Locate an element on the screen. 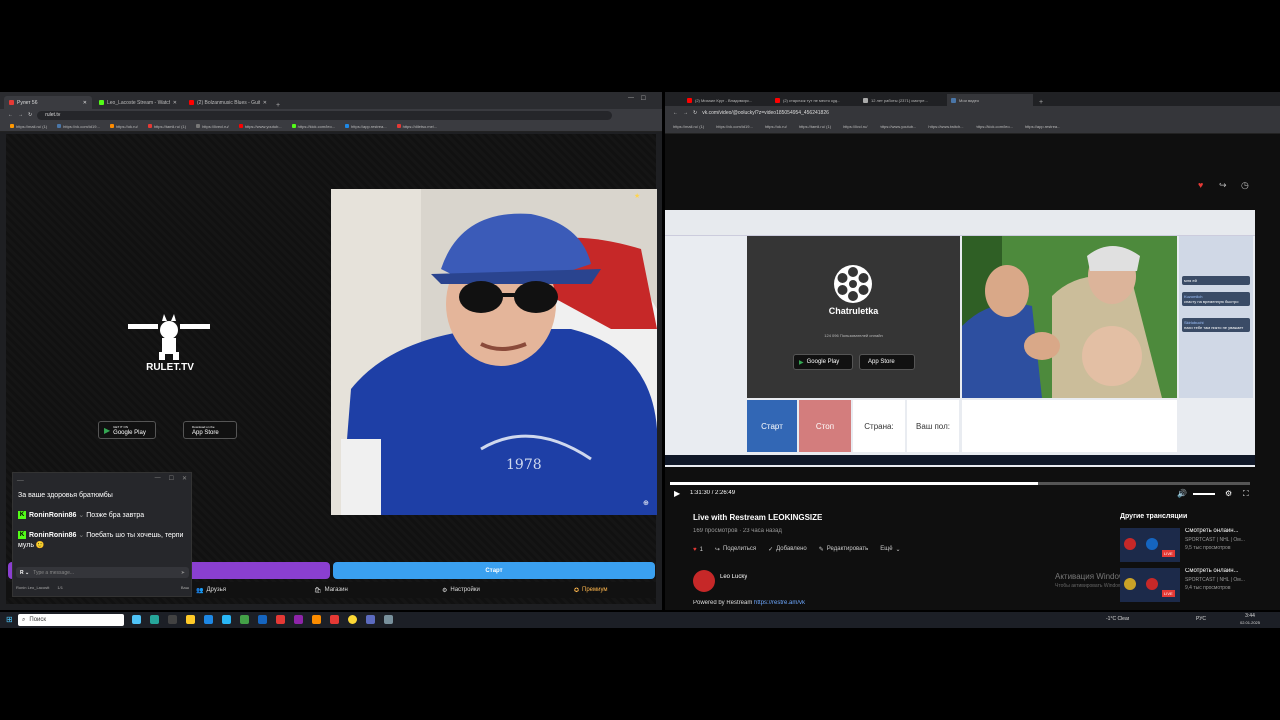 Image resolution: width=1280 pixels, height=720 pixels. app-store-button: Download on the App Store is located at coordinates (210, 430).